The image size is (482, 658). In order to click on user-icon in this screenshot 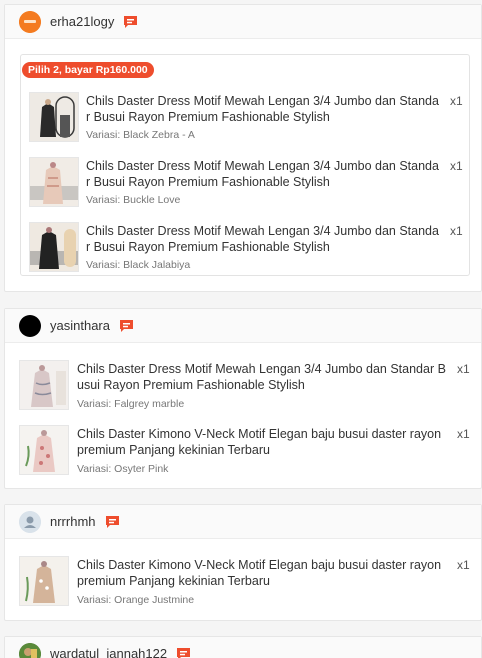, I will do `click(30, 521)`.